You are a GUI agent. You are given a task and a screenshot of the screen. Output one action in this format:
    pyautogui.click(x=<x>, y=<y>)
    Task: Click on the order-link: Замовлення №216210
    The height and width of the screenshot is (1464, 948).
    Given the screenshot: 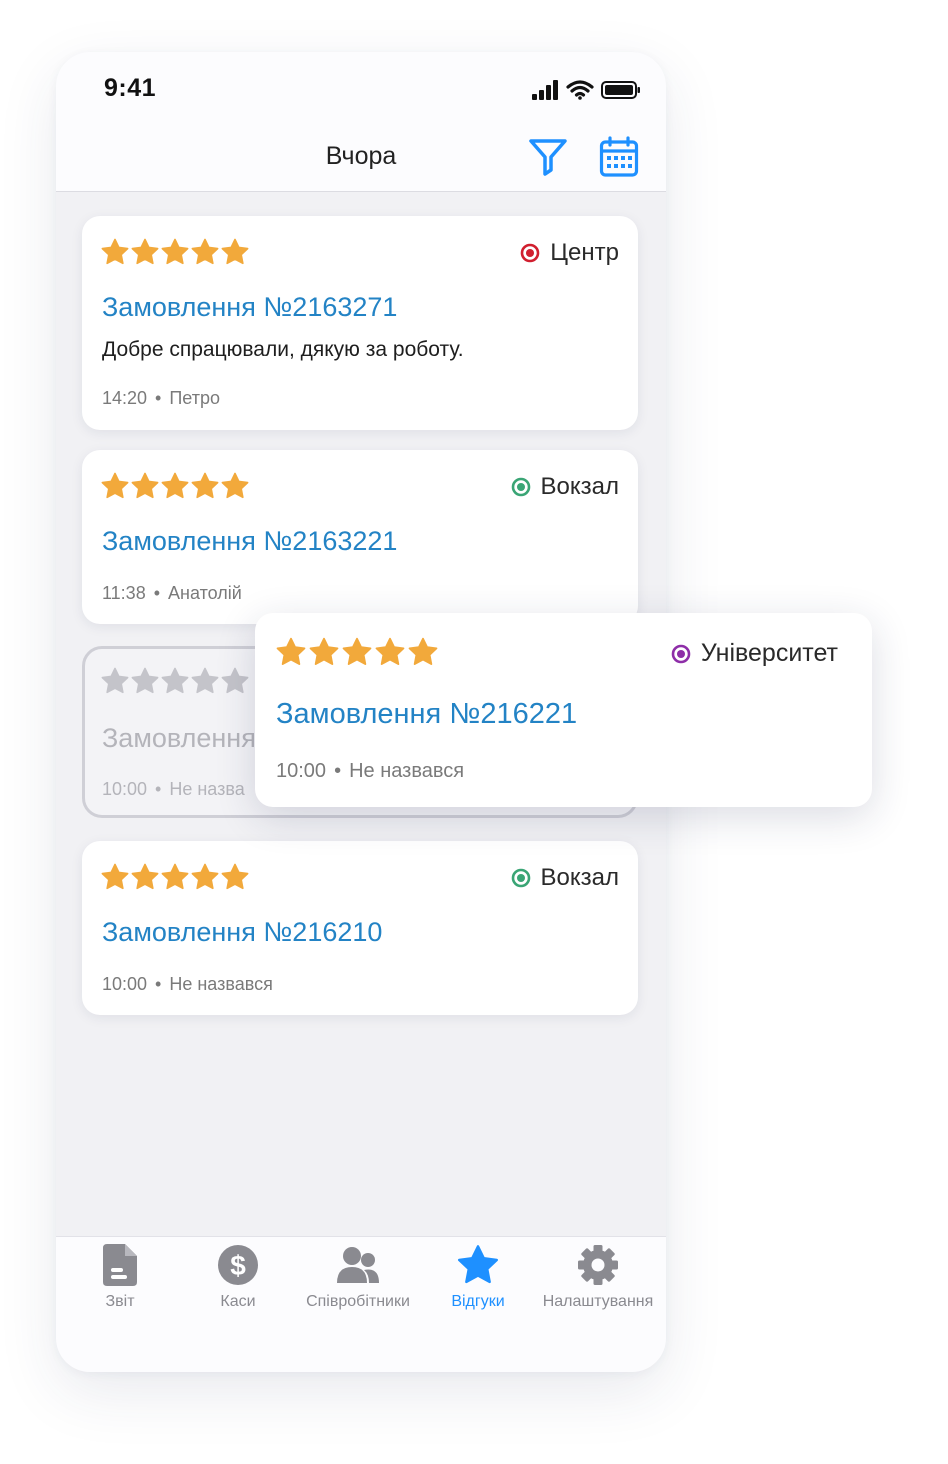 What is the action you would take?
    pyautogui.click(x=242, y=932)
    